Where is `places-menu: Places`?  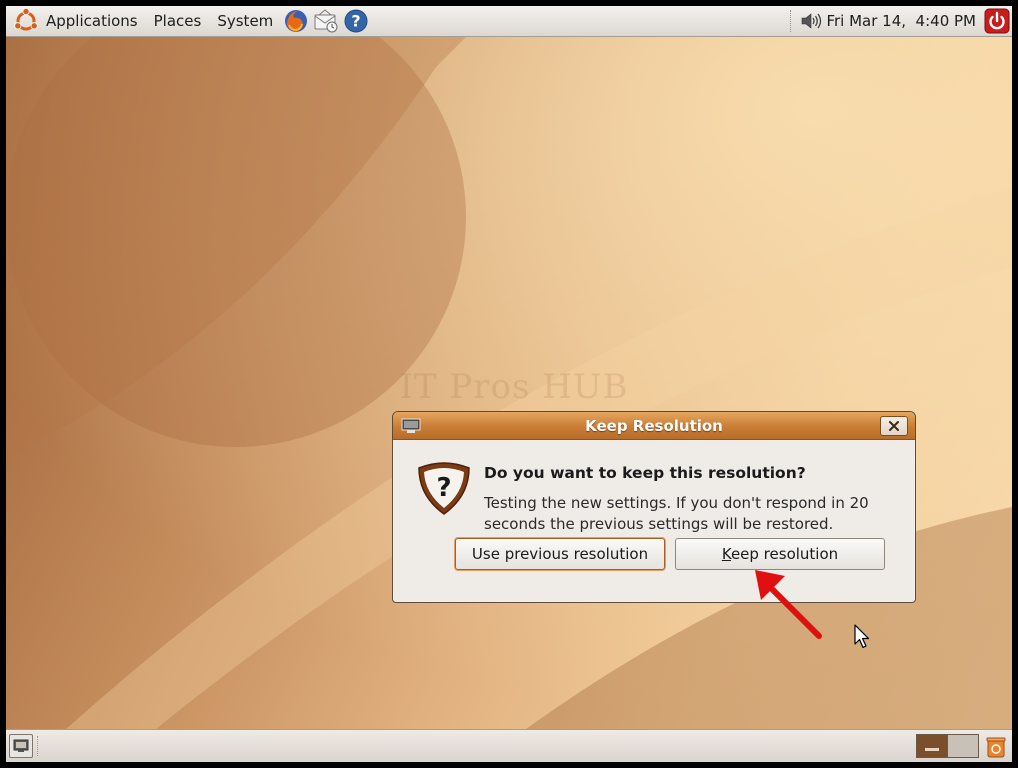
places-menu: Places is located at coordinates (178, 21).